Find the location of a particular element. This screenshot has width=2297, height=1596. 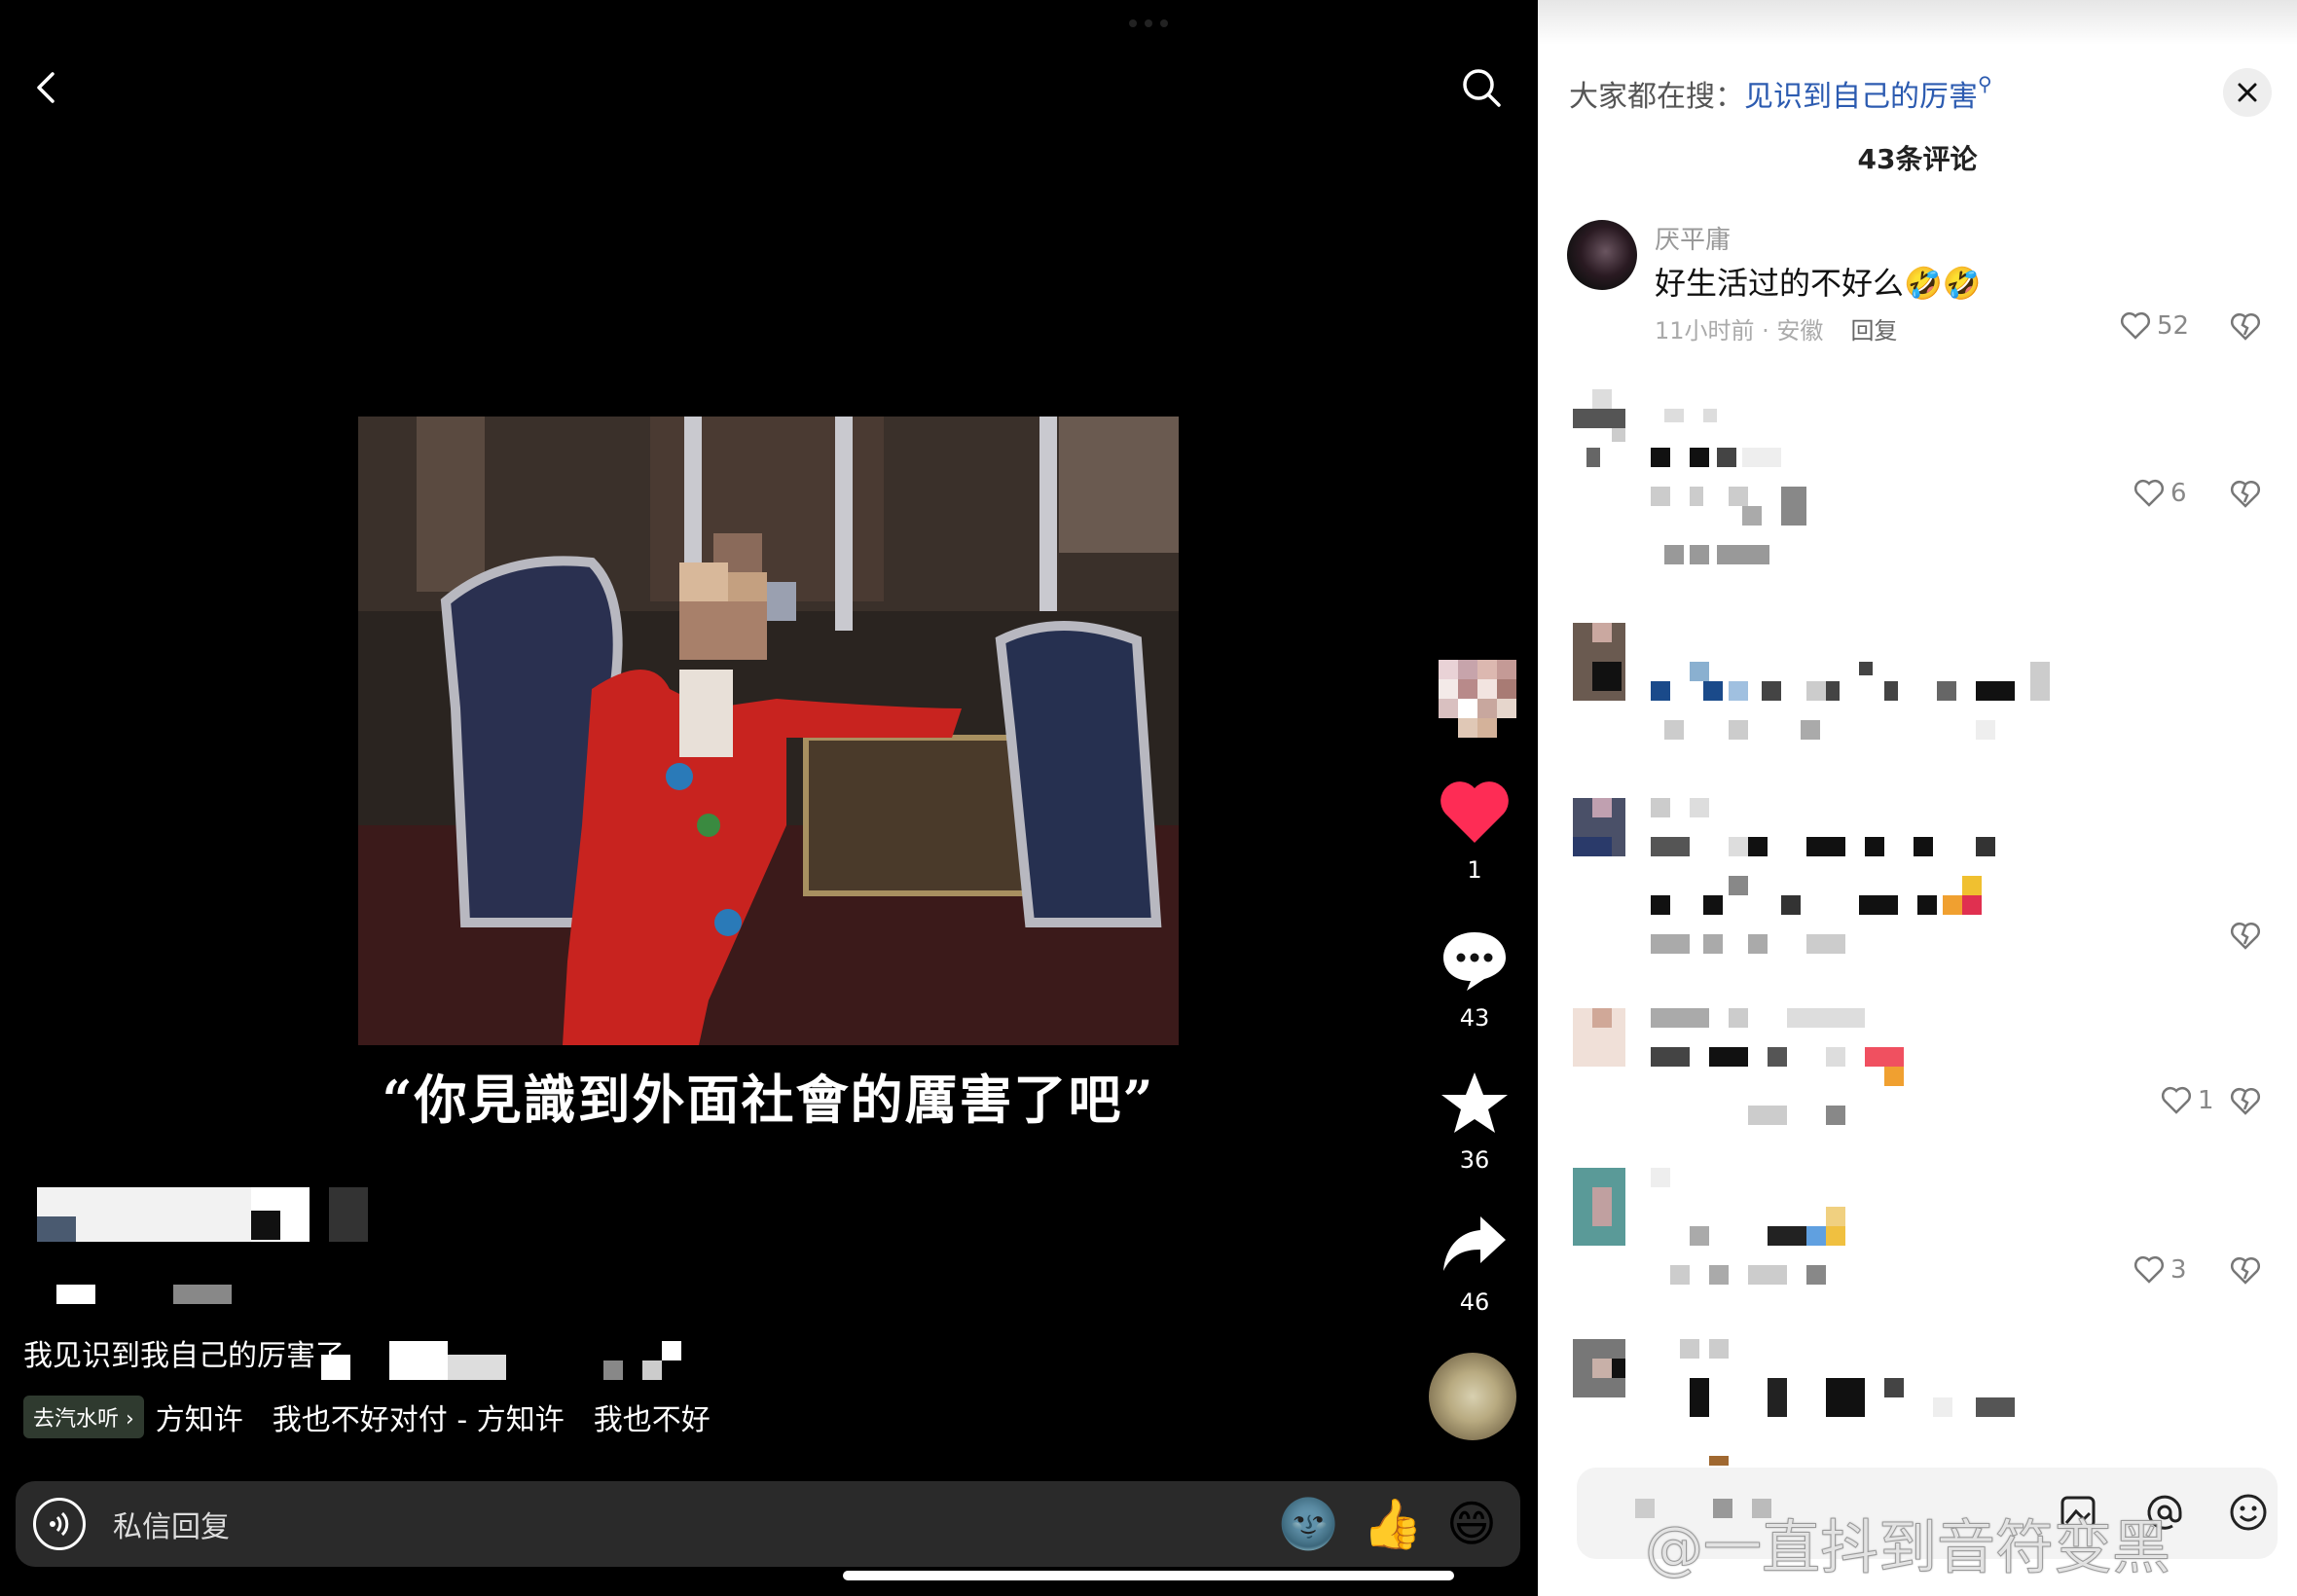

favorite-count: 36 is located at coordinates (1474, 1160).